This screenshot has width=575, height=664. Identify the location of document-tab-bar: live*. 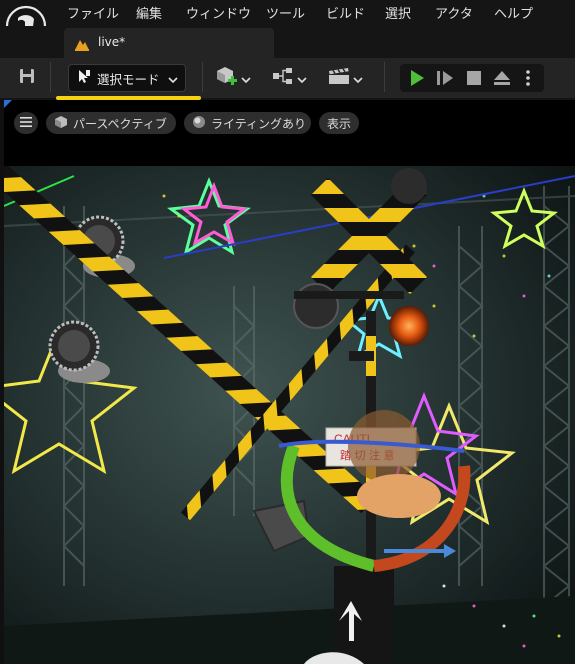
(287, 42).